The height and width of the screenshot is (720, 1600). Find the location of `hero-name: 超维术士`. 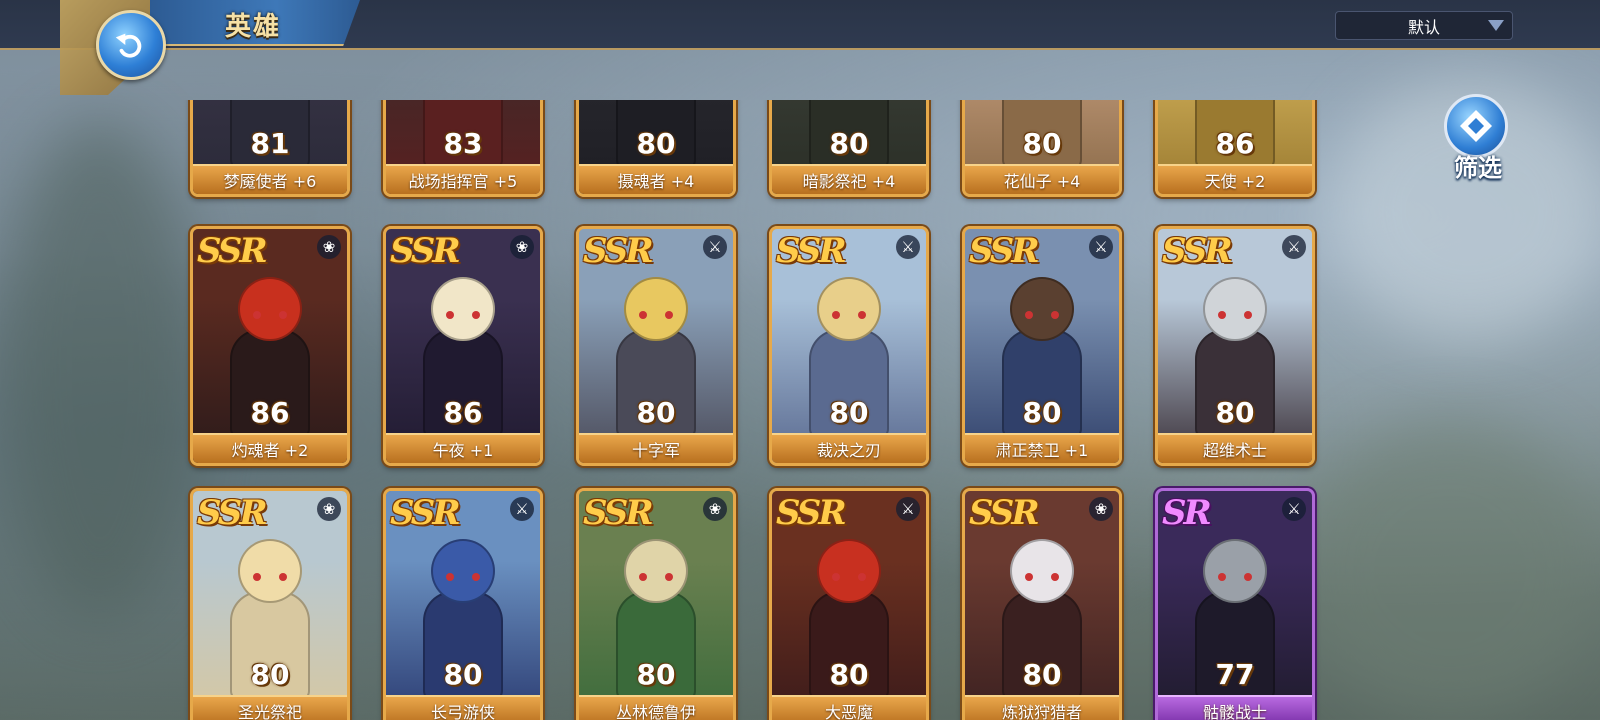

hero-name: 超维术士 is located at coordinates (1235, 448).